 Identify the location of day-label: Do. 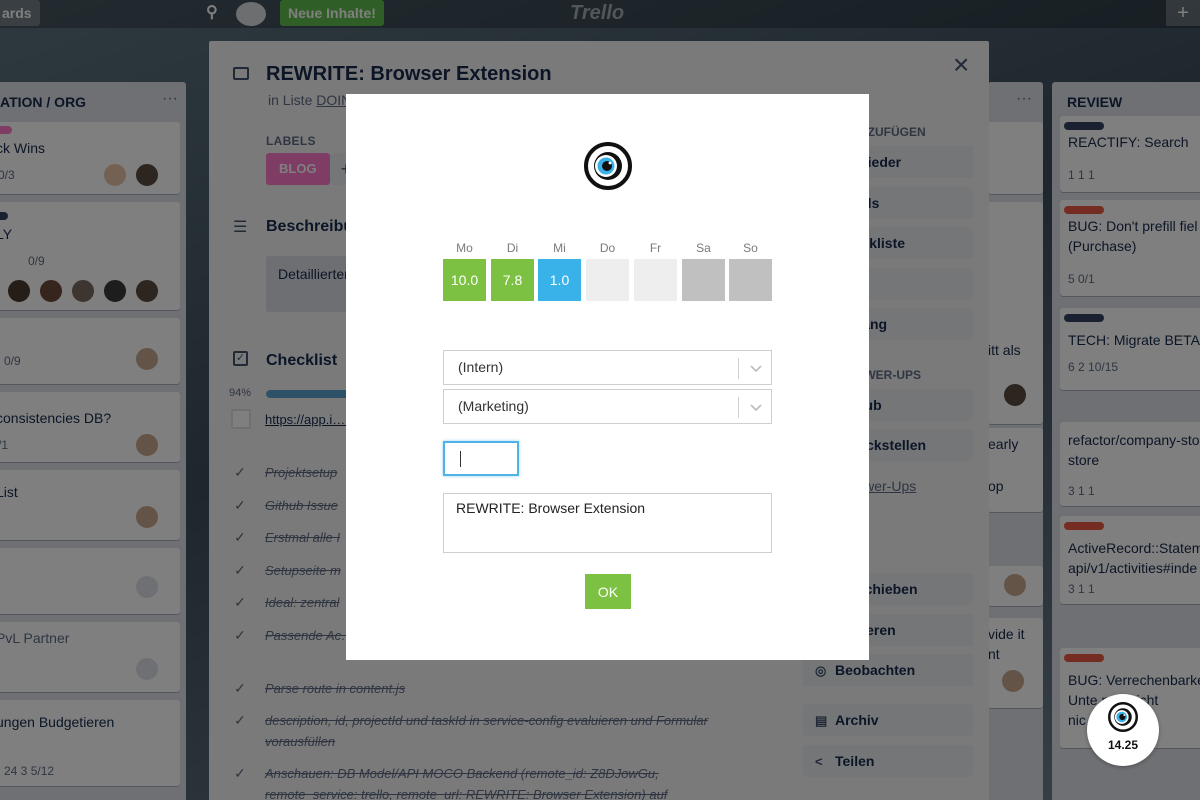
(607, 248).